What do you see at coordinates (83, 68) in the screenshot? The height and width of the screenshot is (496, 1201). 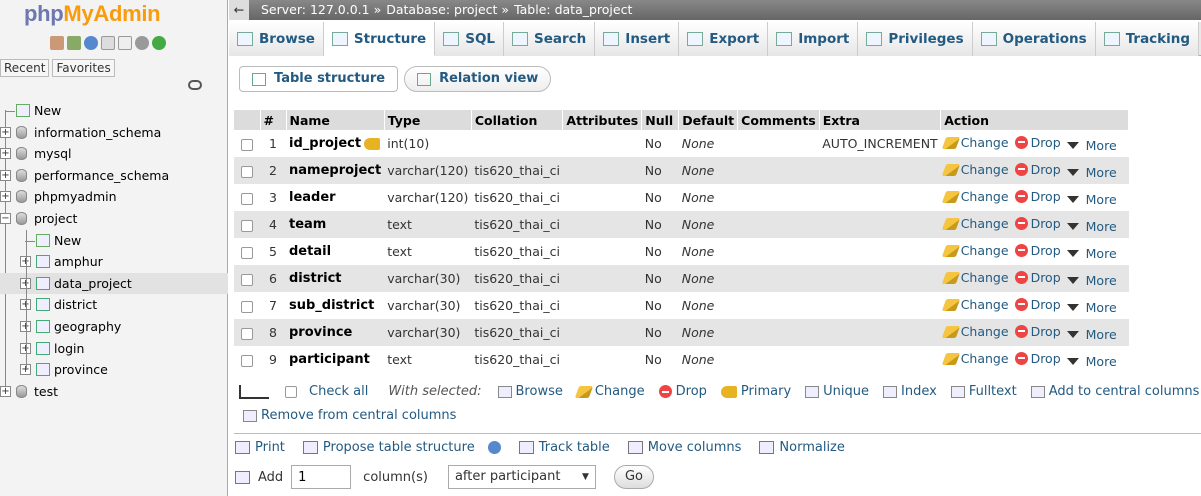 I see `favorites-tab: Favorites` at bounding box center [83, 68].